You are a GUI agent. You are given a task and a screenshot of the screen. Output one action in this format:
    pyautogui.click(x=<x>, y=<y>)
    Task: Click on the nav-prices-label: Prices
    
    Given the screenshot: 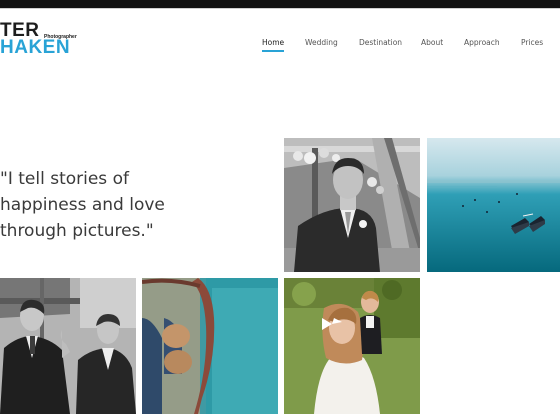 What is the action you would take?
    pyautogui.click(x=532, y=42)
    